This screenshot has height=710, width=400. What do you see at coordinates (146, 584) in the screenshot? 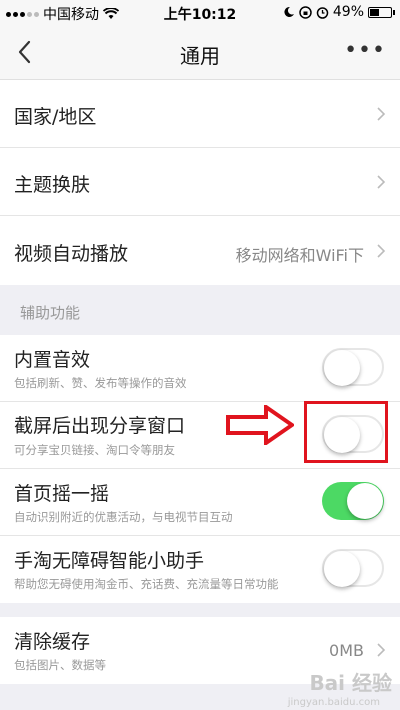
I see `toggle-row-description: 帮助您无碍使用淘金币、充话费、充流量等日常功能` at bounding box center [146, 584].